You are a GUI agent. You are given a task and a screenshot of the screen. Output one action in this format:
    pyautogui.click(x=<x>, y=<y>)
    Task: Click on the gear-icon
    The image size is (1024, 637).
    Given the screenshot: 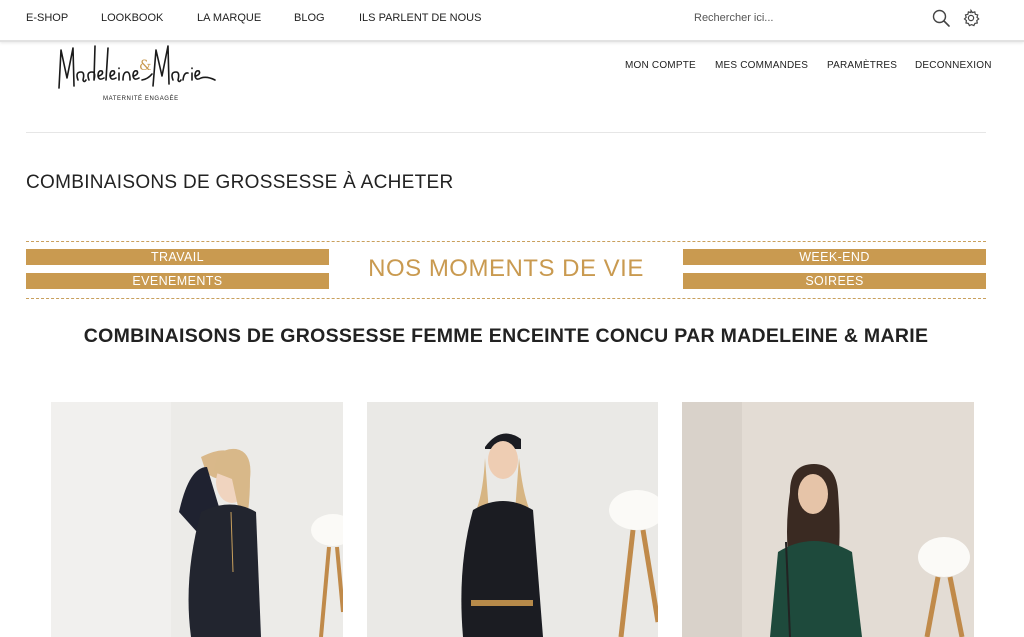 What is the action you would take?
    pyautogui.click(x=971, y=18)
    